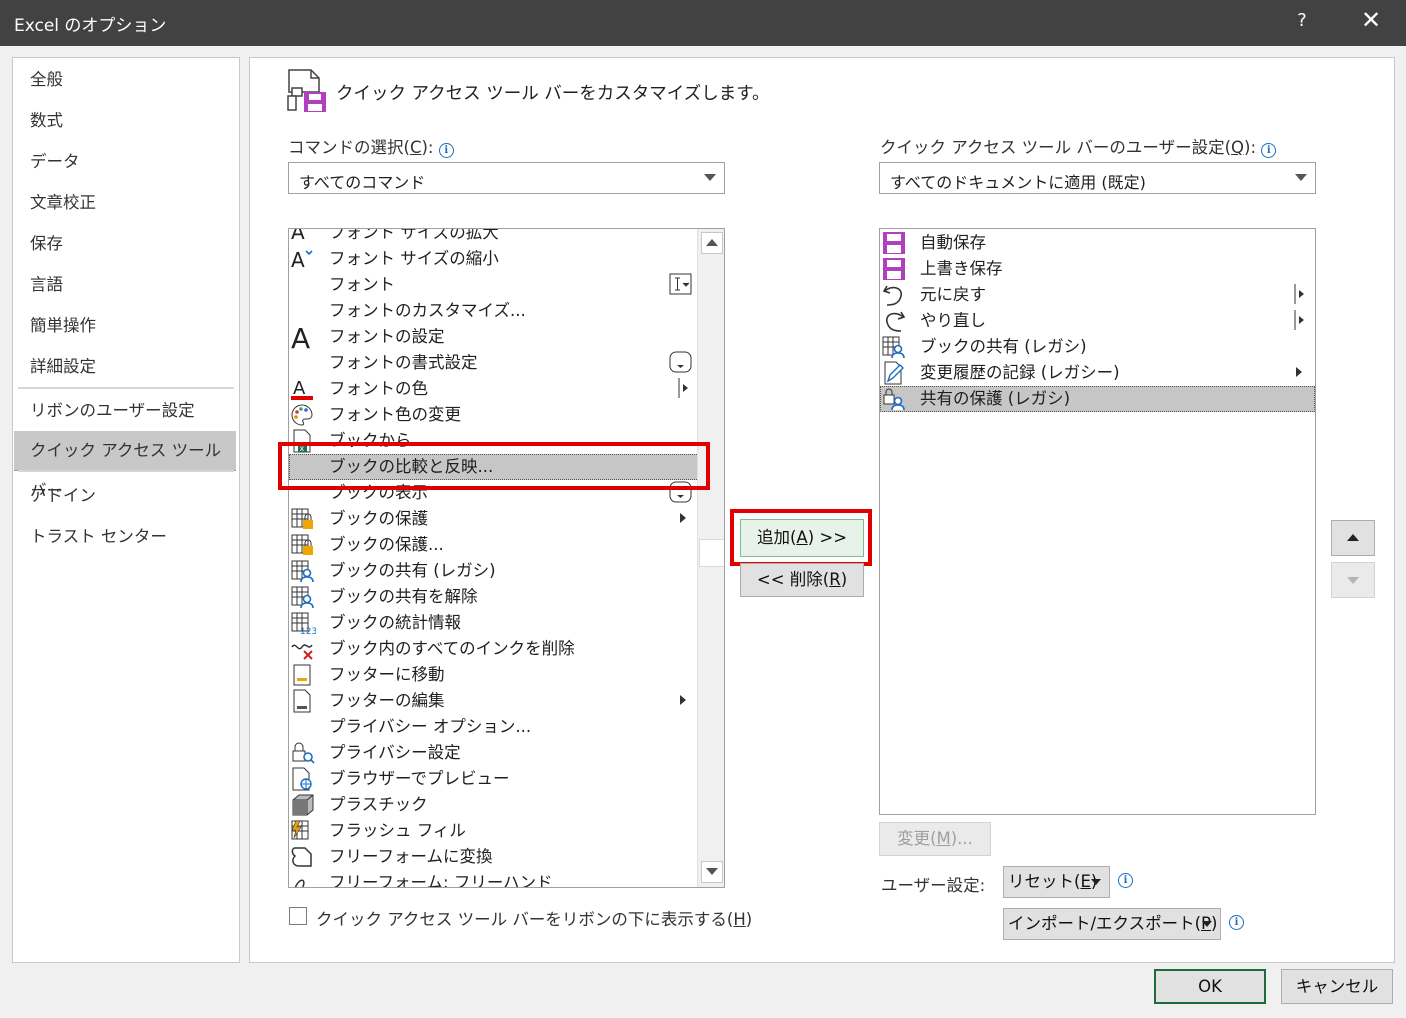 The image size is (1406, 1018). What do you see at coordinates (494, 753) in the screenshot?
I see `command-item: プライバシー設定` at bounding box center [494, 753].